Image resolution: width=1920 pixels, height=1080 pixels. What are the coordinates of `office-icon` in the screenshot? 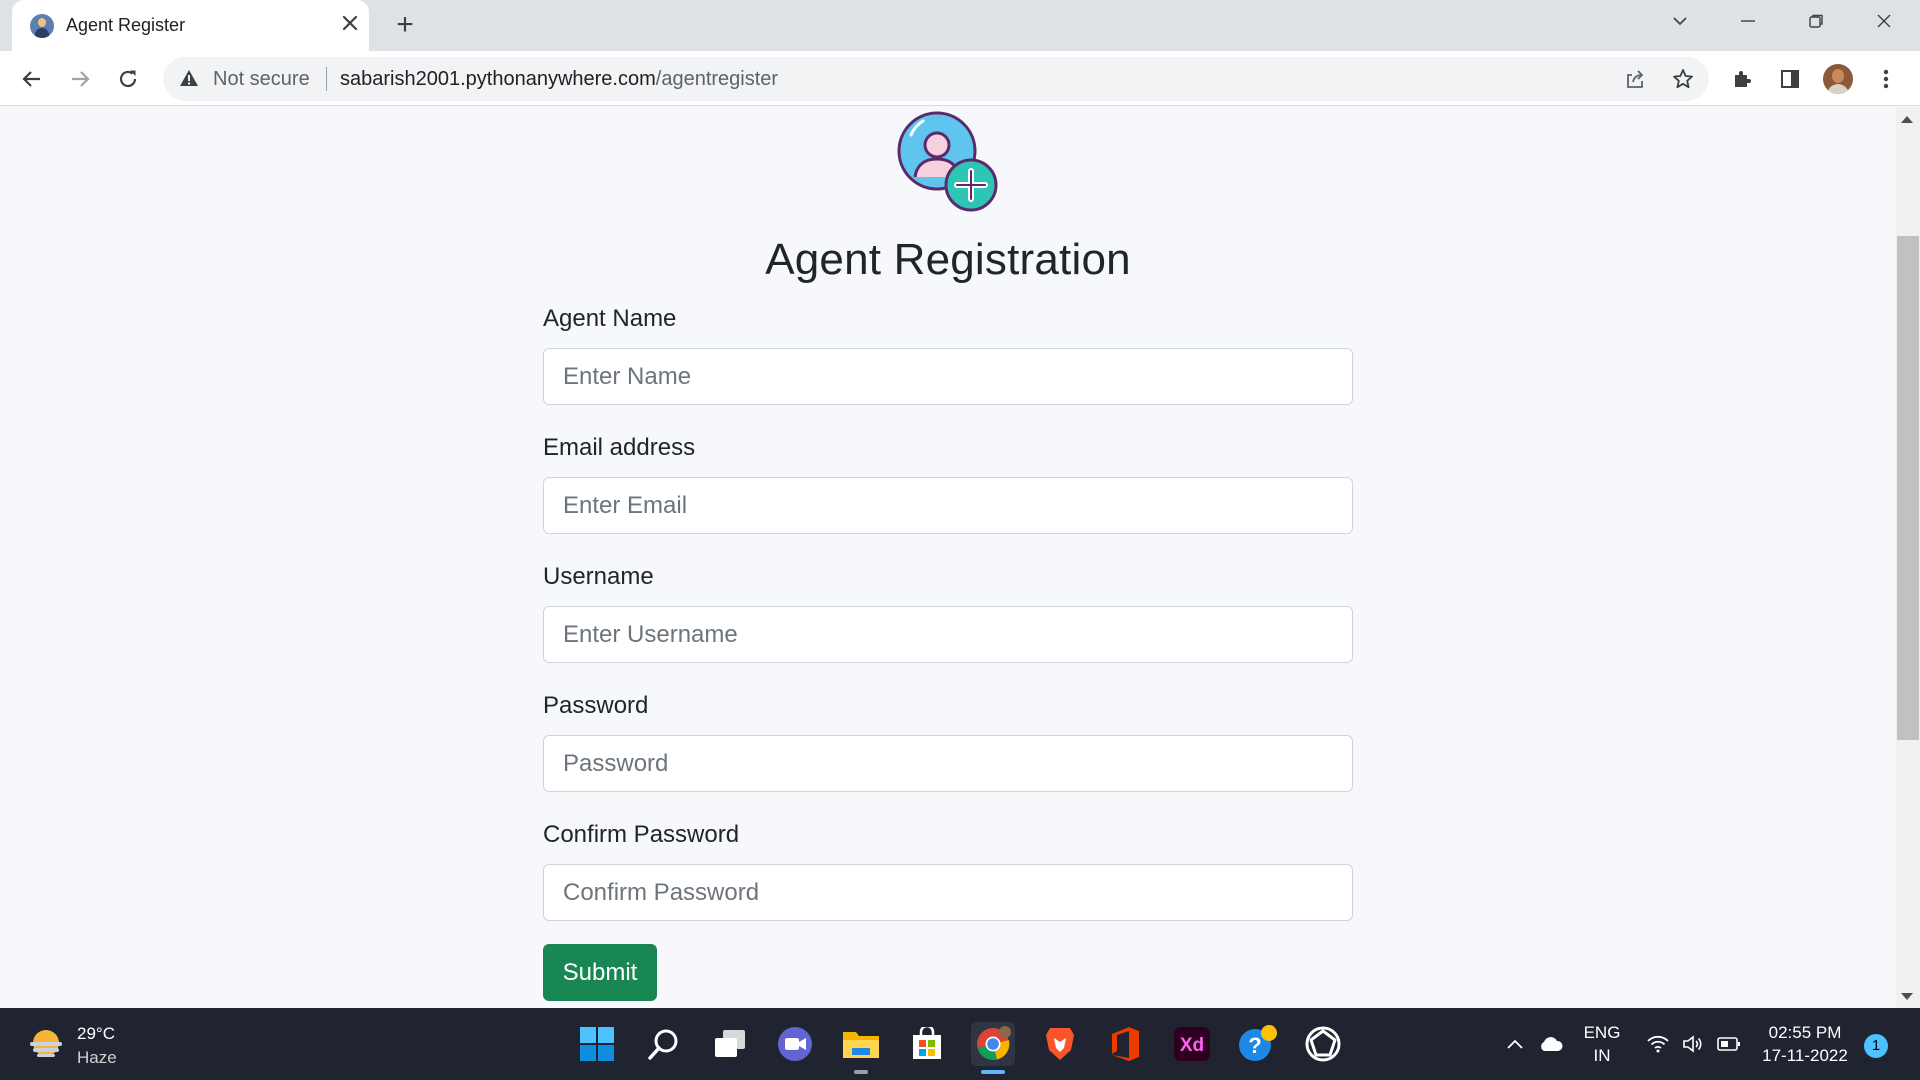 It's located at (1125, 1044).